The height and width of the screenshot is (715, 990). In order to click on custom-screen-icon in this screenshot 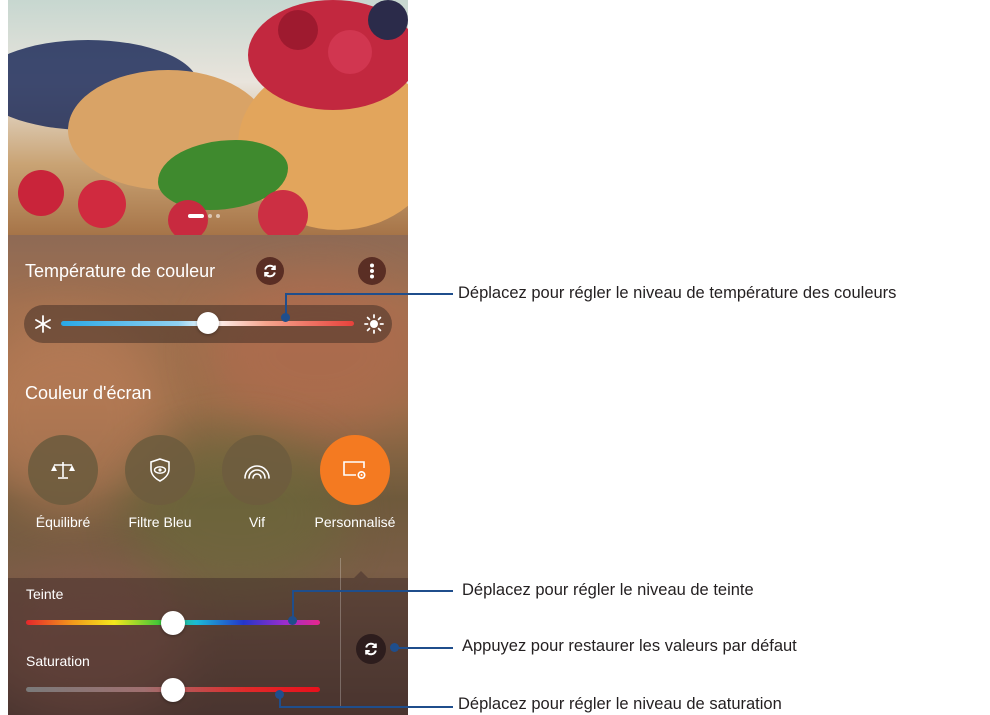, I will do `click(354, 470)`.